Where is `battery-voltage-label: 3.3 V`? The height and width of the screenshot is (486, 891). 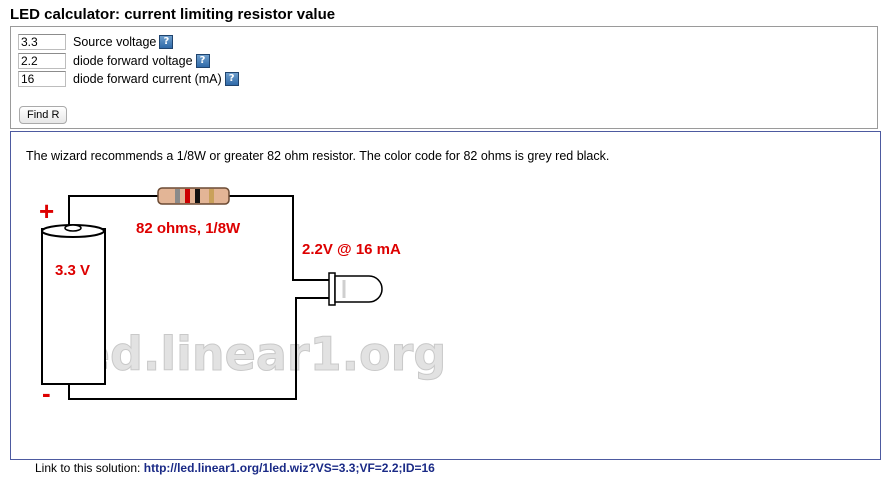
battery-voltage-label: 3.3 V is located at coordinates (72, 270).